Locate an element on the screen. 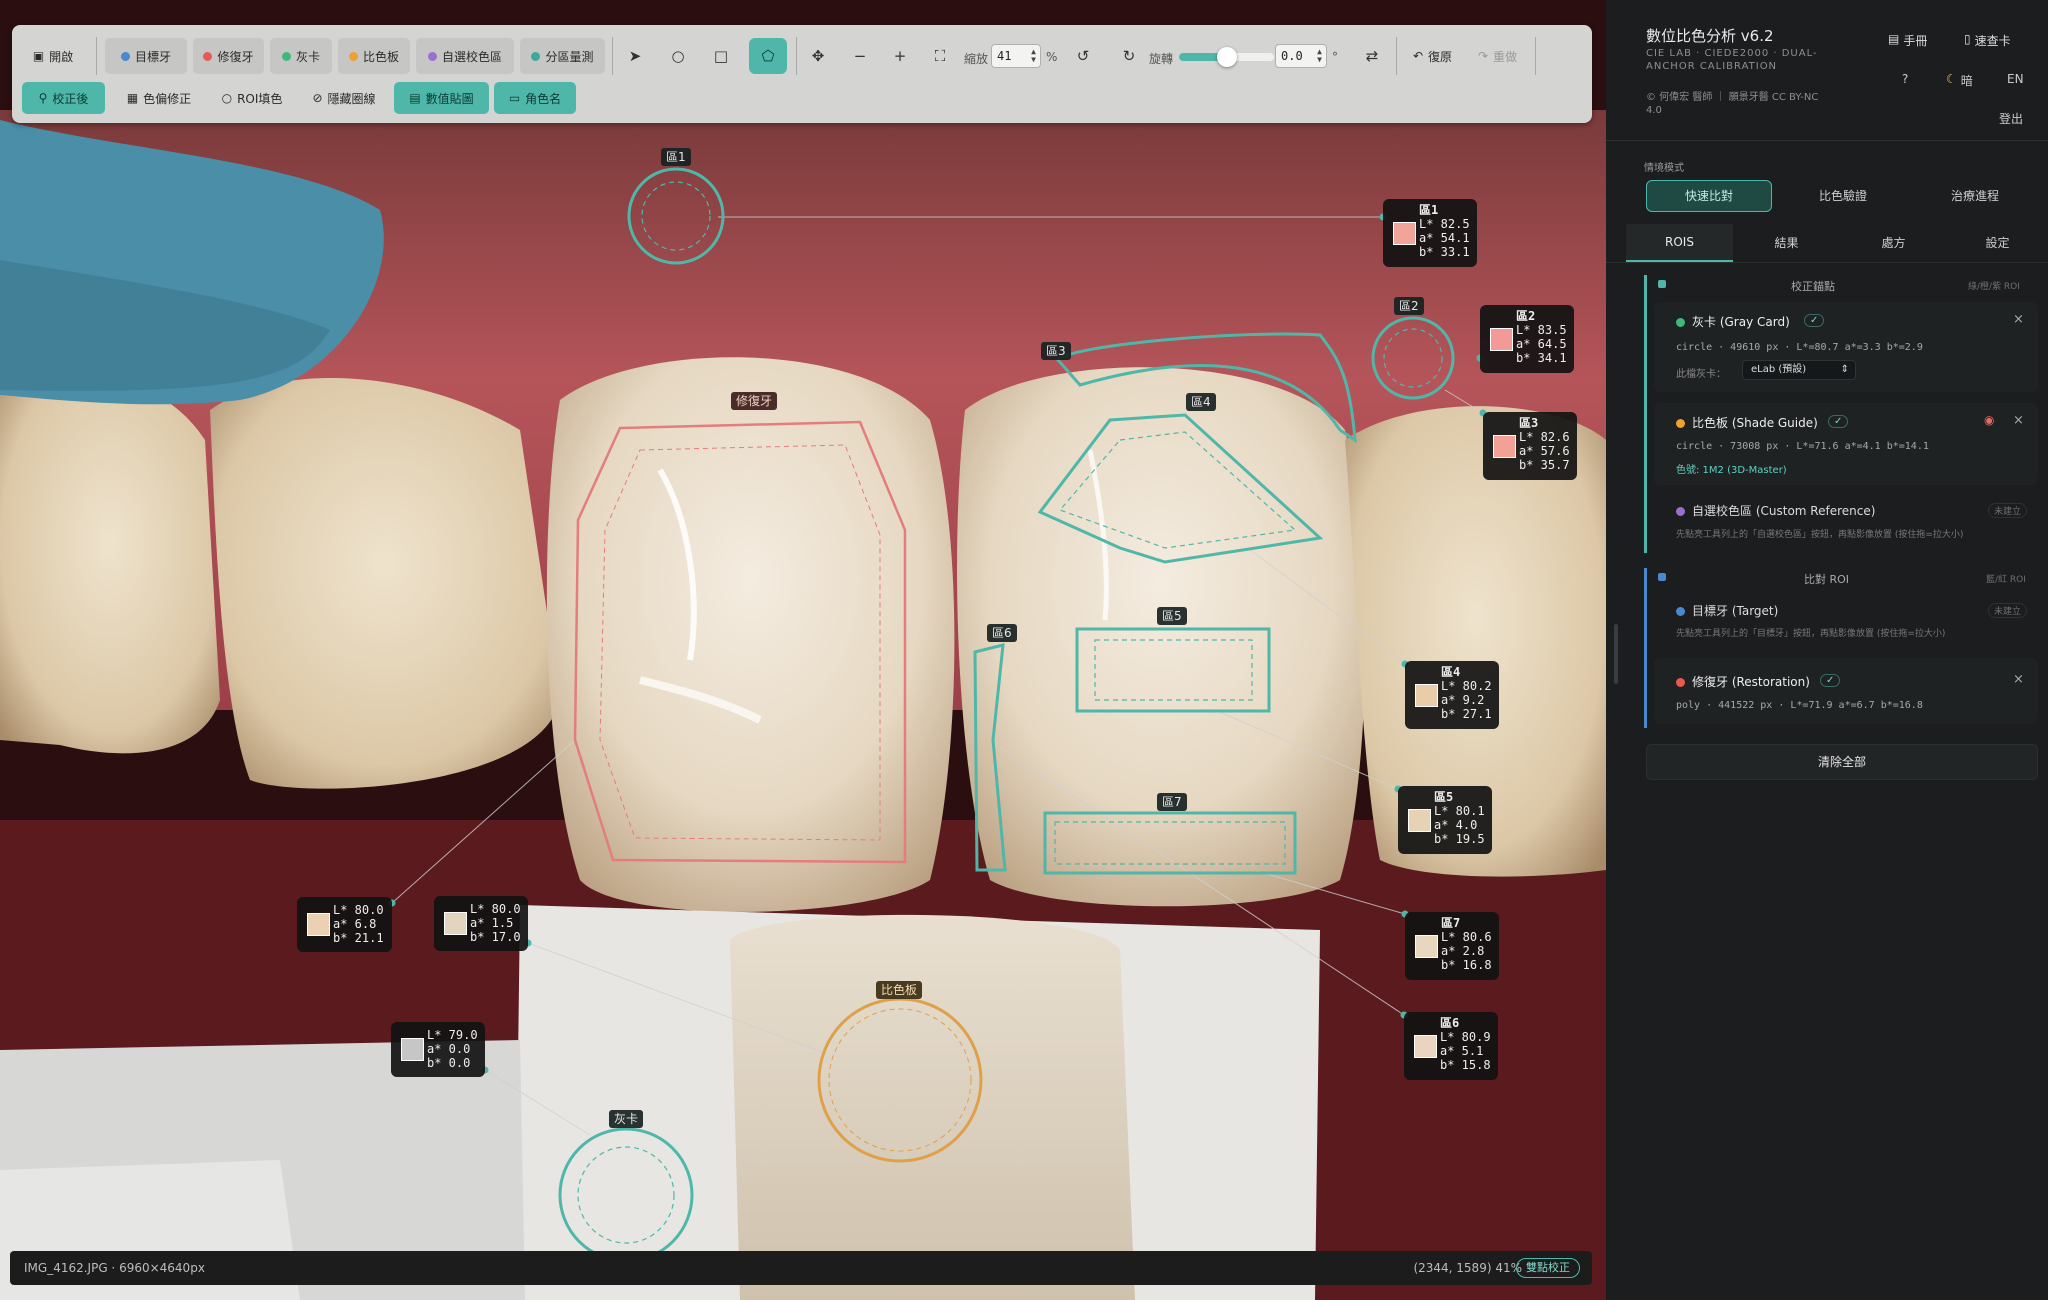 This screenshot has height=1300, width=2048. shade-code: 色號: 1M2 (3D-Master) is located at coordinates (1731, 470).